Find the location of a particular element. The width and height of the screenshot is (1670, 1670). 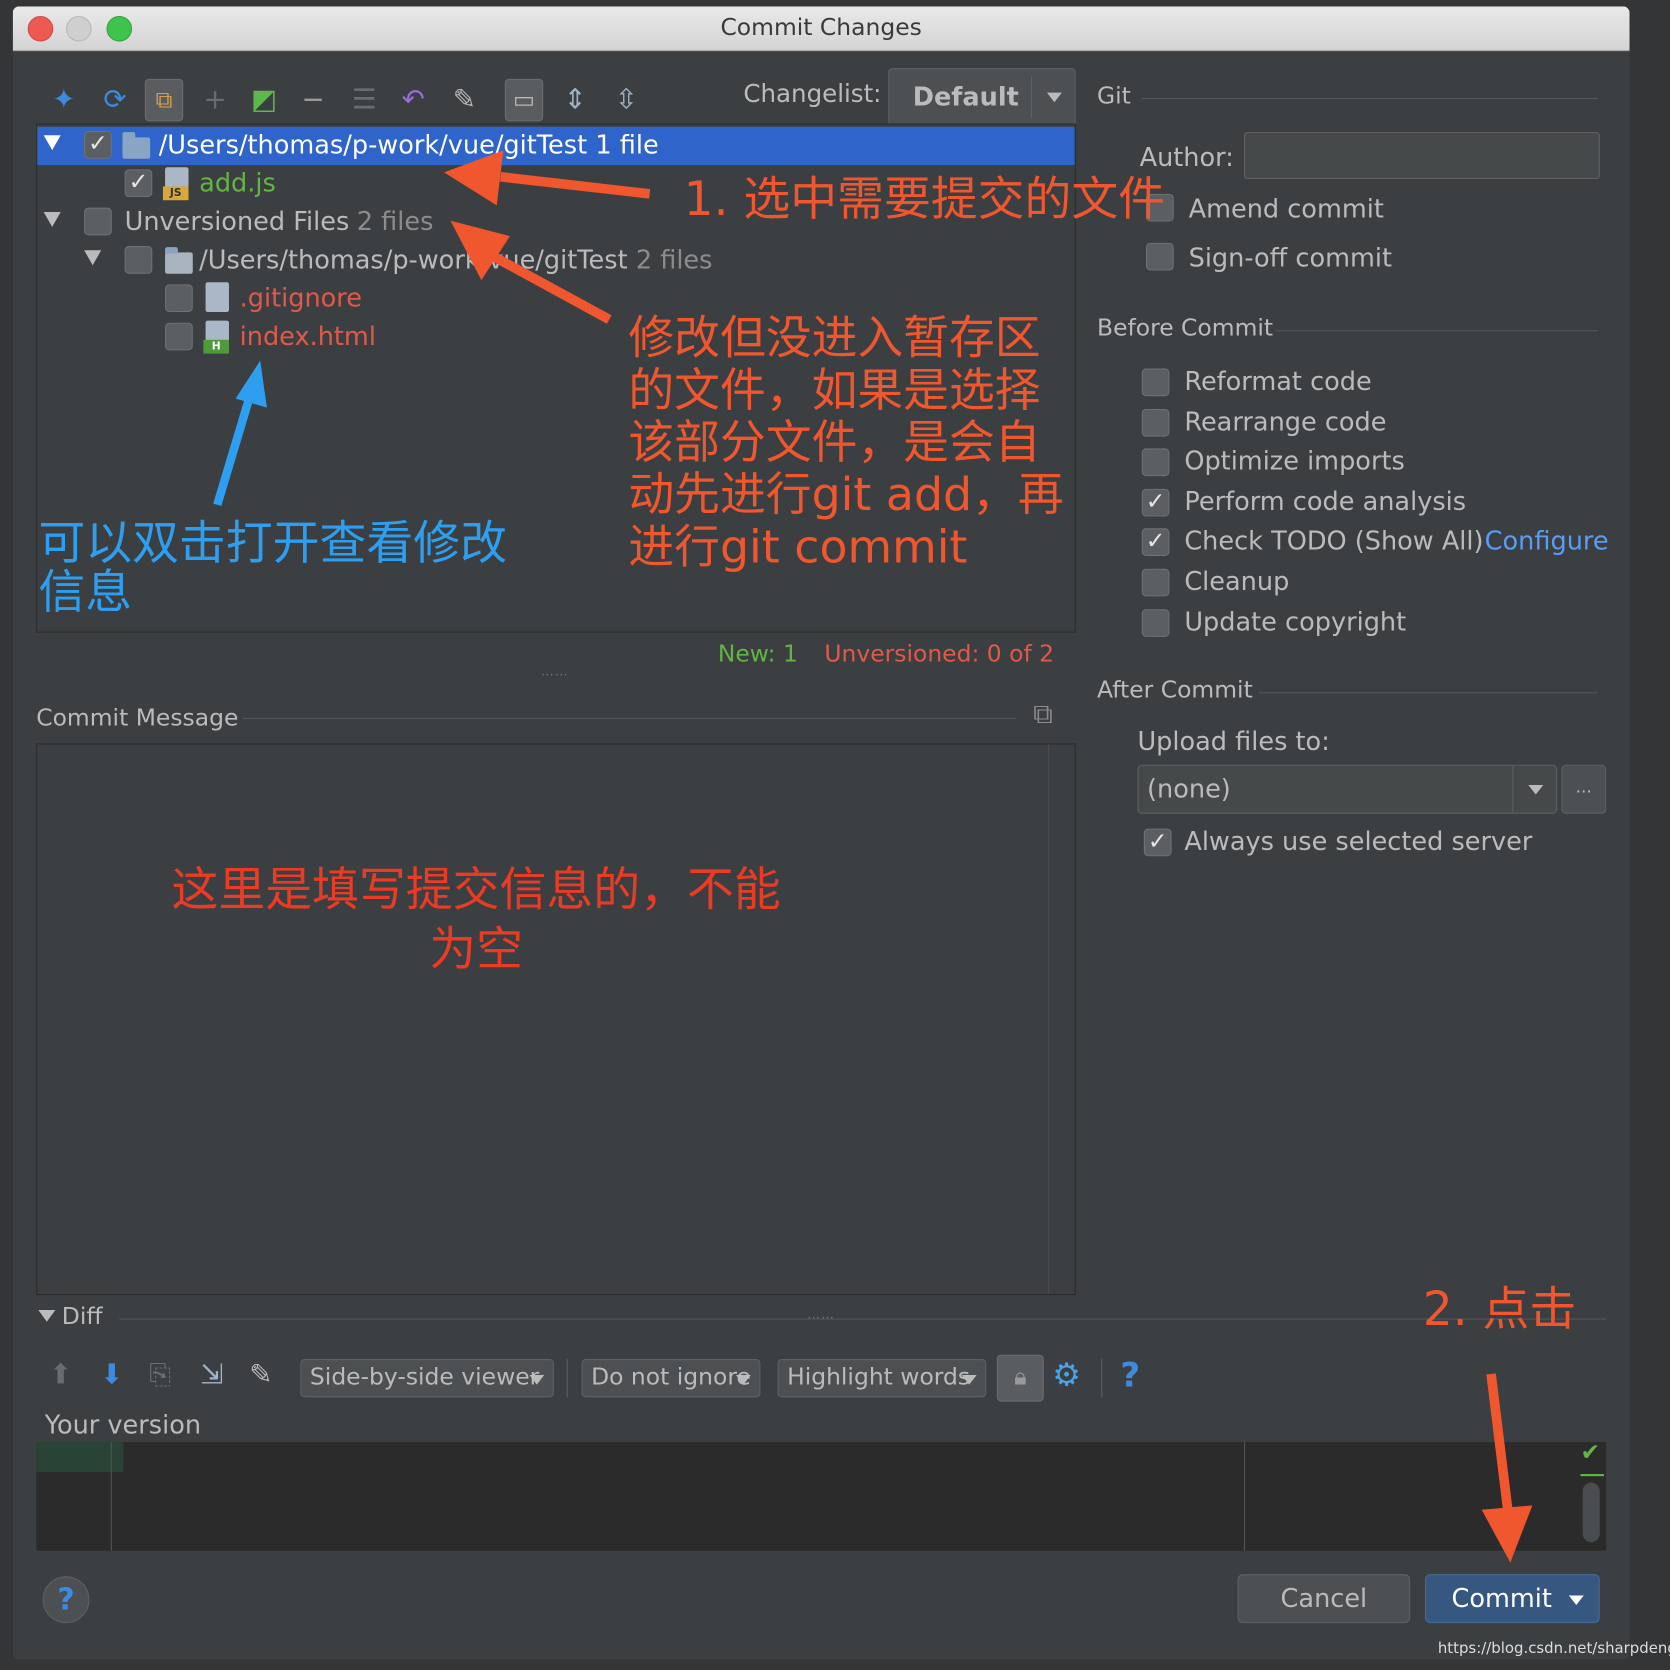

arrow-1-shaft is located at coordinates (575, 185).